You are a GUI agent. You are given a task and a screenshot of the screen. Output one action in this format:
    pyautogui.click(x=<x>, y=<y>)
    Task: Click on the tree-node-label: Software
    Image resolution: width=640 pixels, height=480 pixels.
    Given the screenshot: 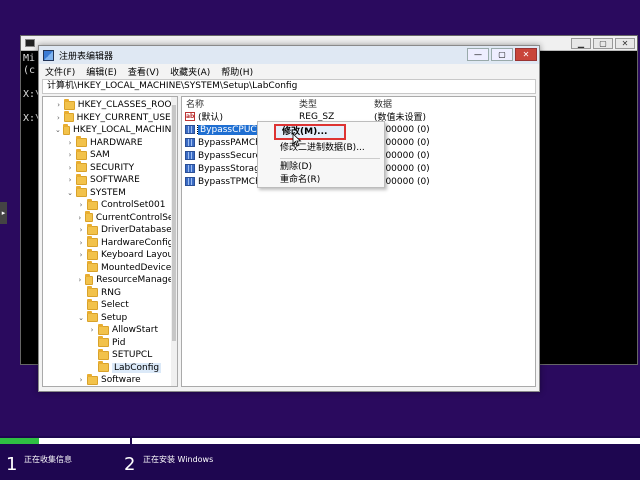 What is the action you would take?
    pyautogui.click(x=121, y=380)
    